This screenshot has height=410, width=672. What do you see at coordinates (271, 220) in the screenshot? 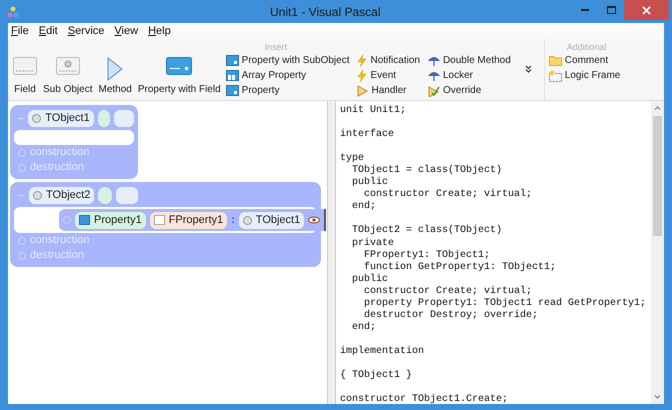
I see `type-tag: TObject1` at bounding box center [271, 220].